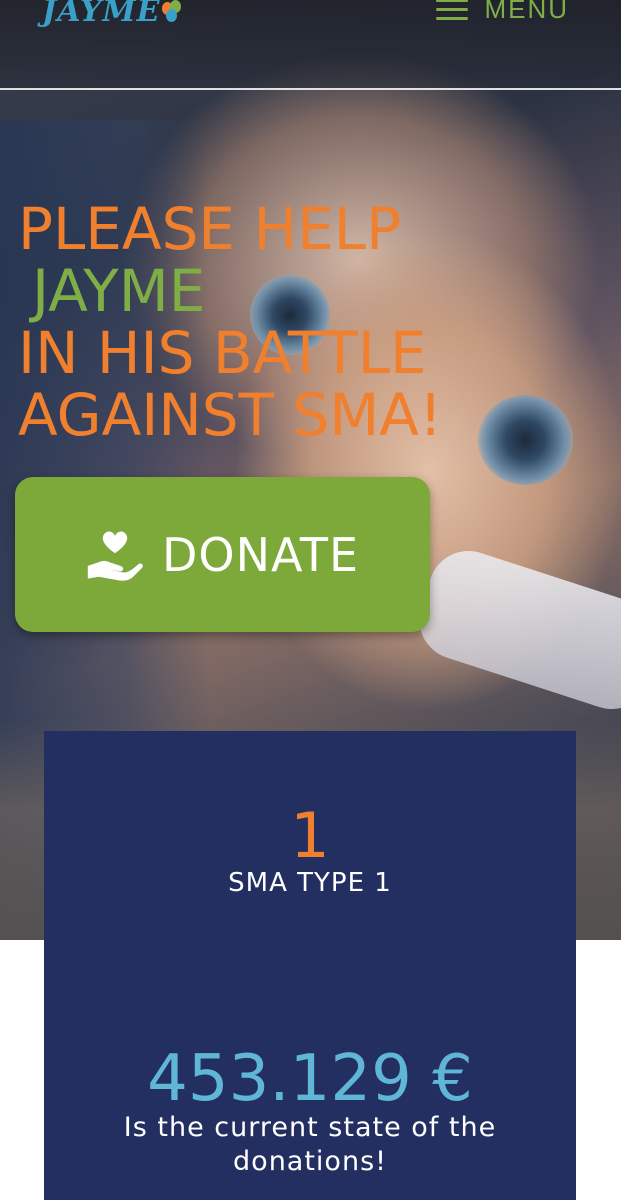 The image size is (621, 1200). What do you see at coordinates (452, 10) in the screenshot?
I see `hamburger-icon` at bounding box center [452, 10].